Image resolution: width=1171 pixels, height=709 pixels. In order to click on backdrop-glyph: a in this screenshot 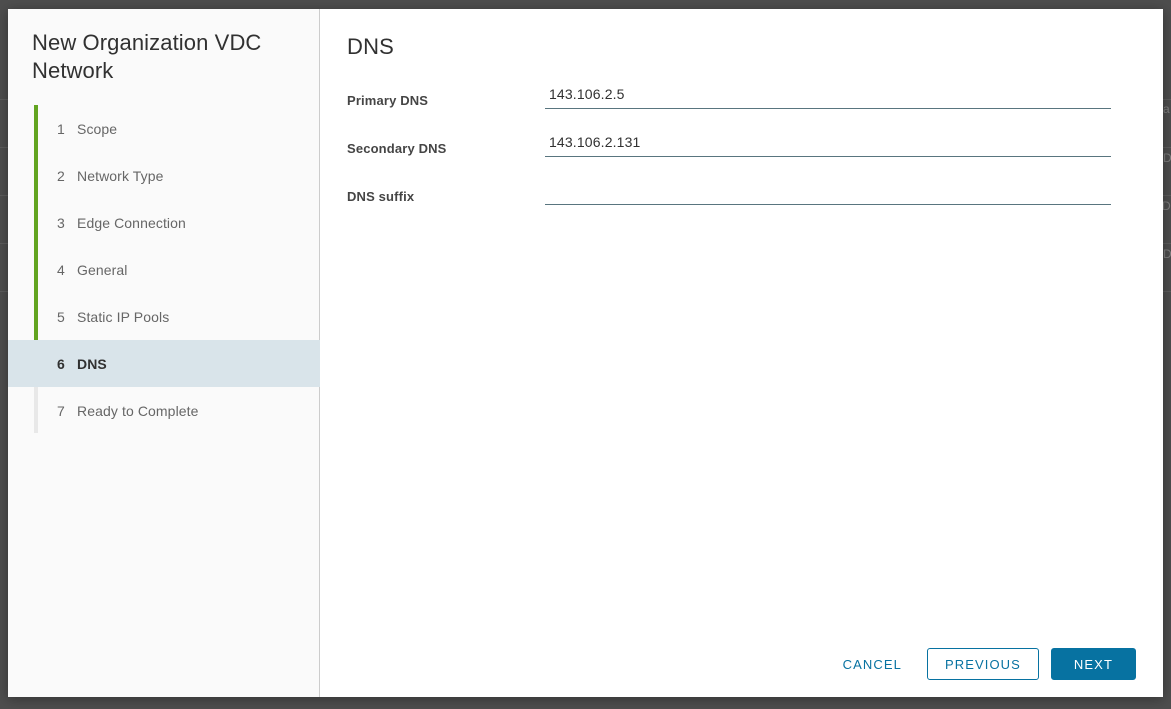, I will do `click(1166, 109)`.